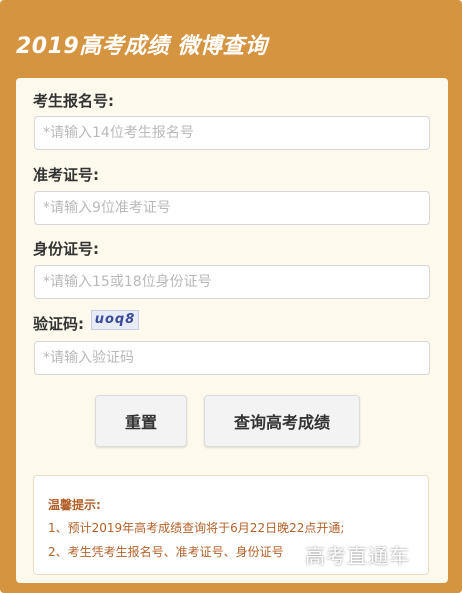  I want to click on id-no-label: 身份证号:, so click(66, 249).